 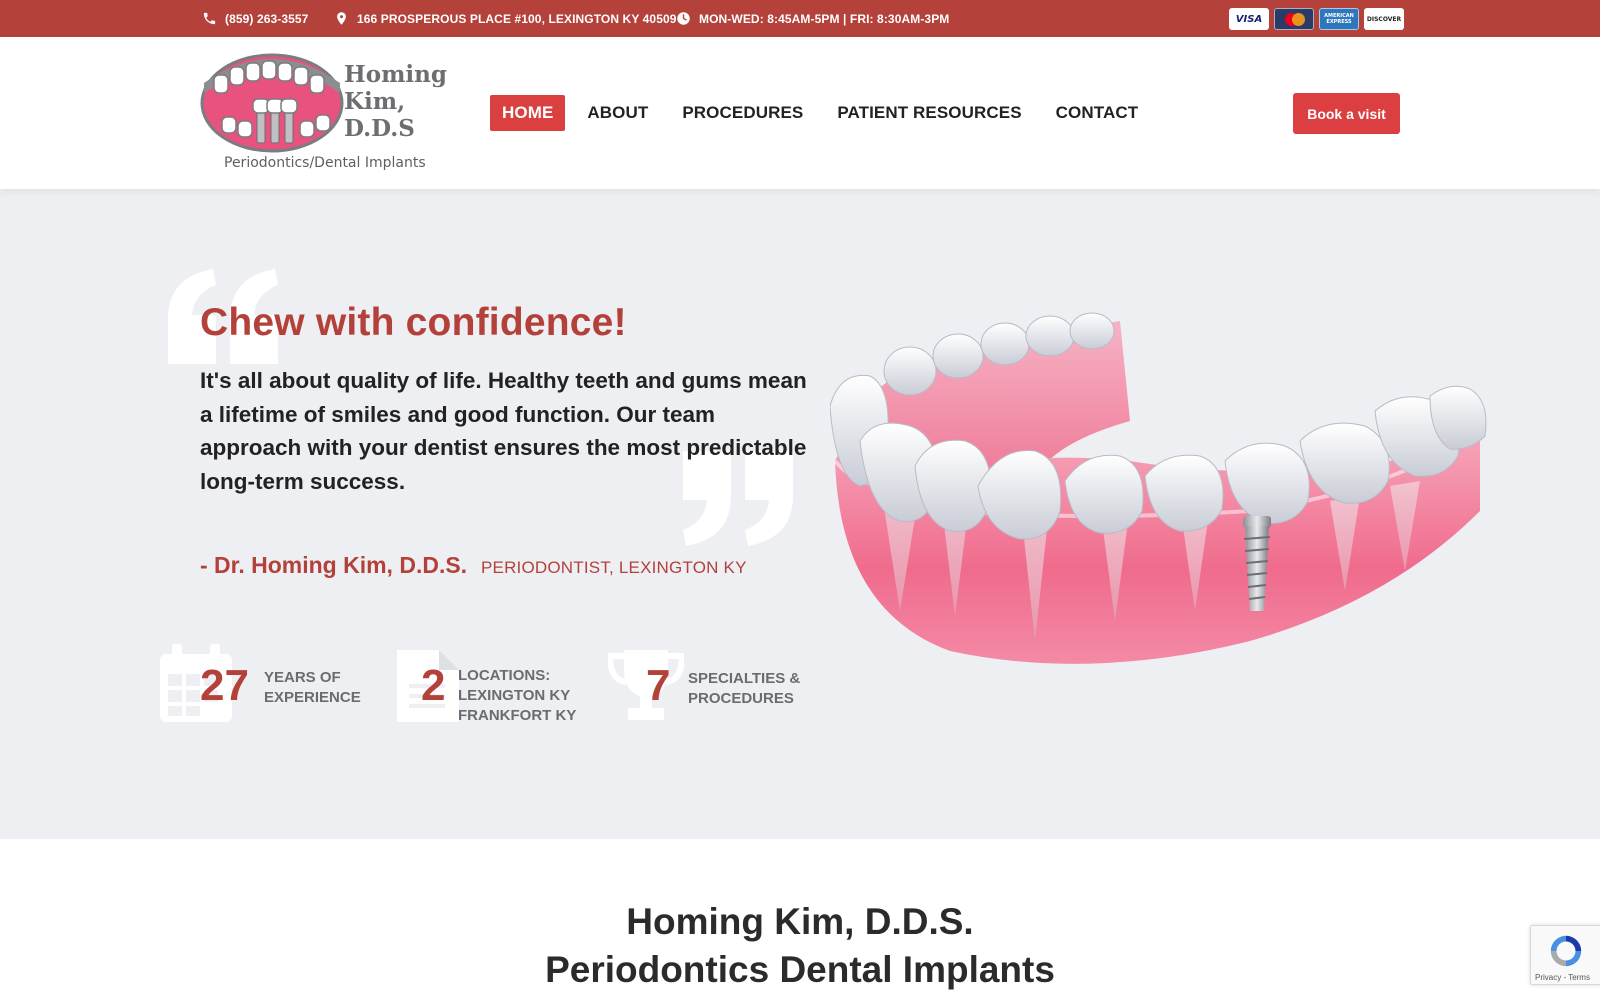 I want to click on stat-years-value: 27, so click(x=224, y=685).